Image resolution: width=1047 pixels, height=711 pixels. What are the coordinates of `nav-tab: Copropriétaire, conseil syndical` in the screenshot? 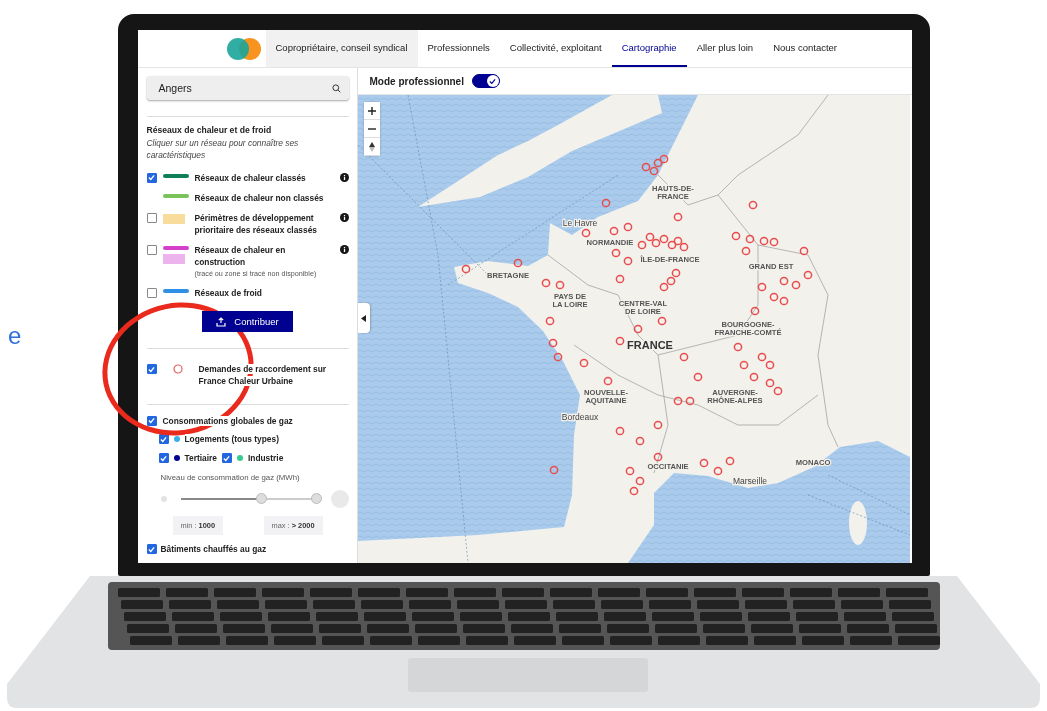 It's located at (341, 48).